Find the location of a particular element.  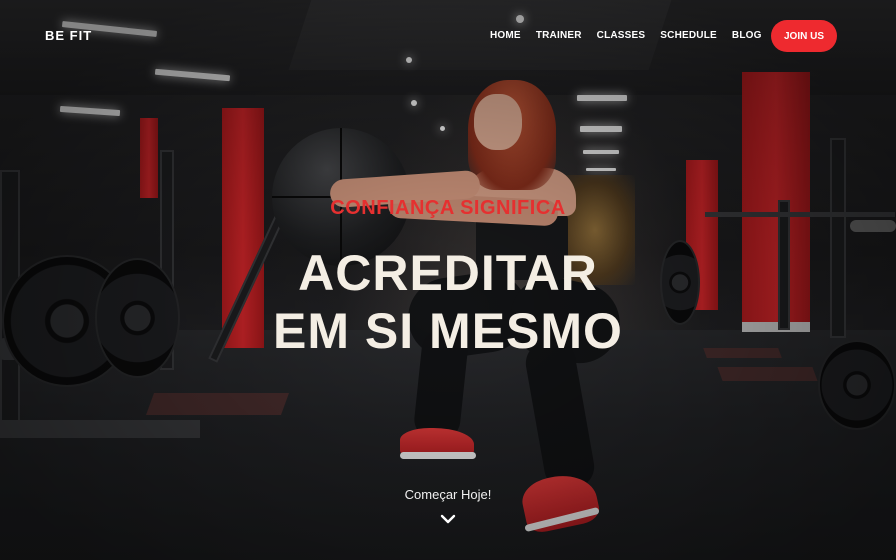

nav-menu: HOME TRAINER CLASSES SCHEDULE BLOG is located at coordinates (626, 35).